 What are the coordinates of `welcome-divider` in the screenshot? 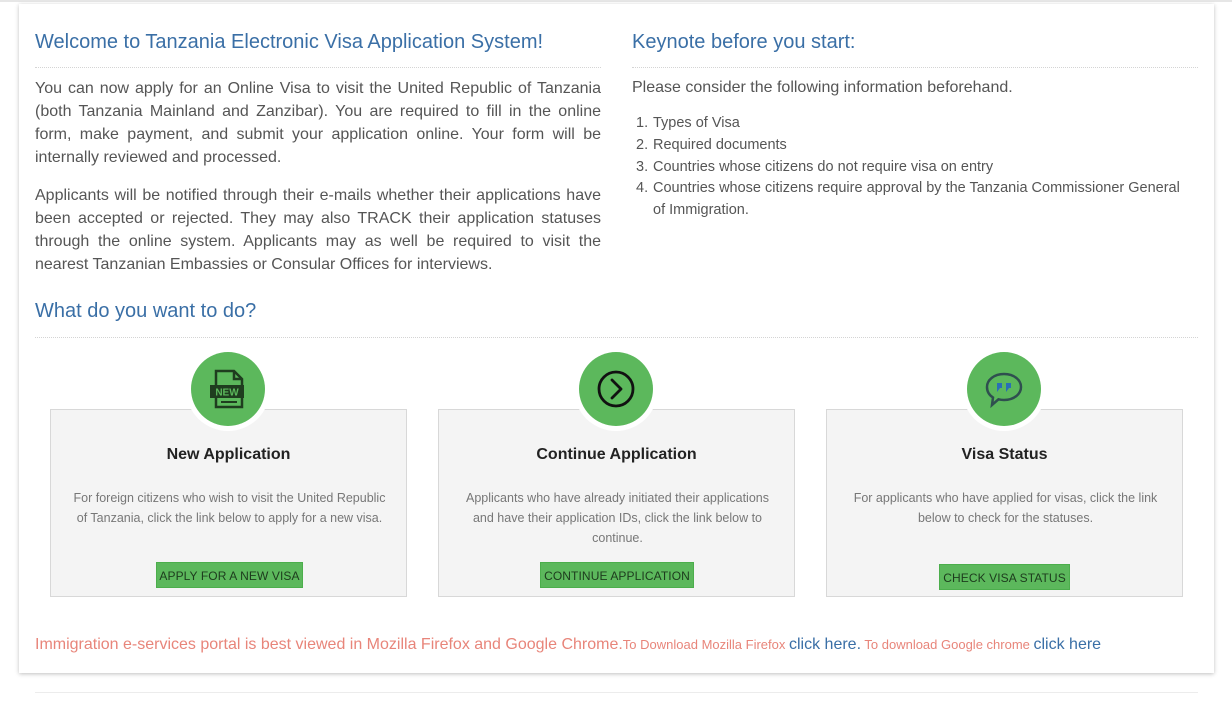 It's located at (318, 67).